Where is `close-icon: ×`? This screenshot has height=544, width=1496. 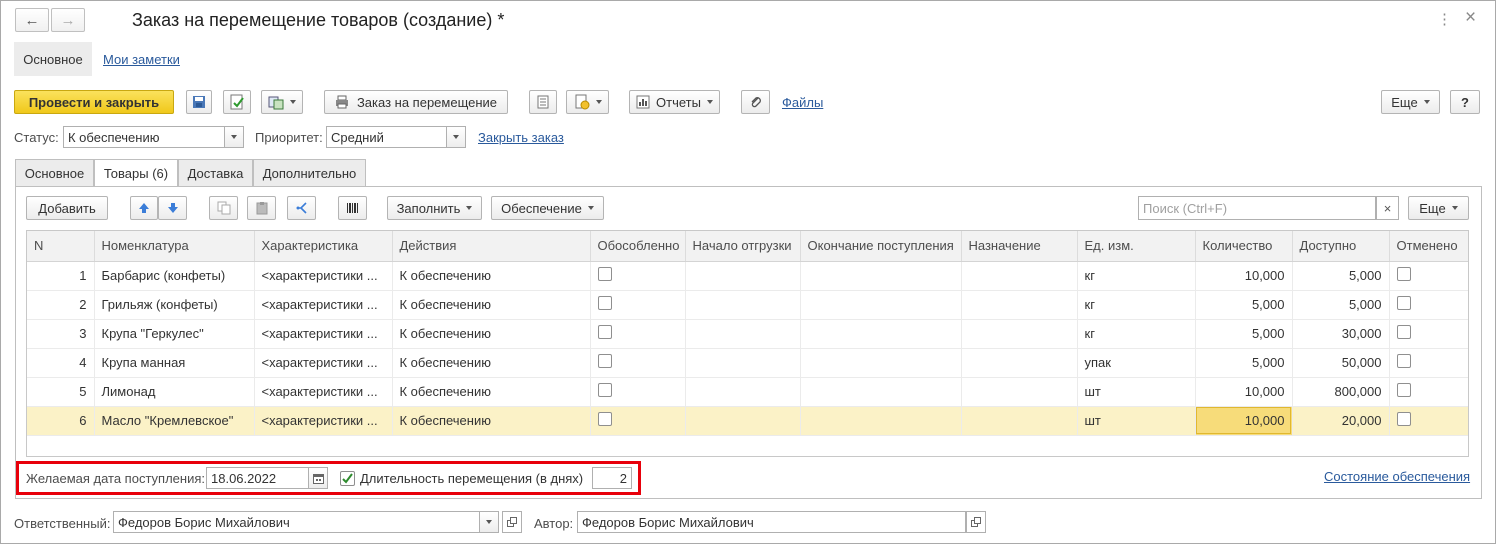 close-icon: × is located at coordinates (1470, 18).